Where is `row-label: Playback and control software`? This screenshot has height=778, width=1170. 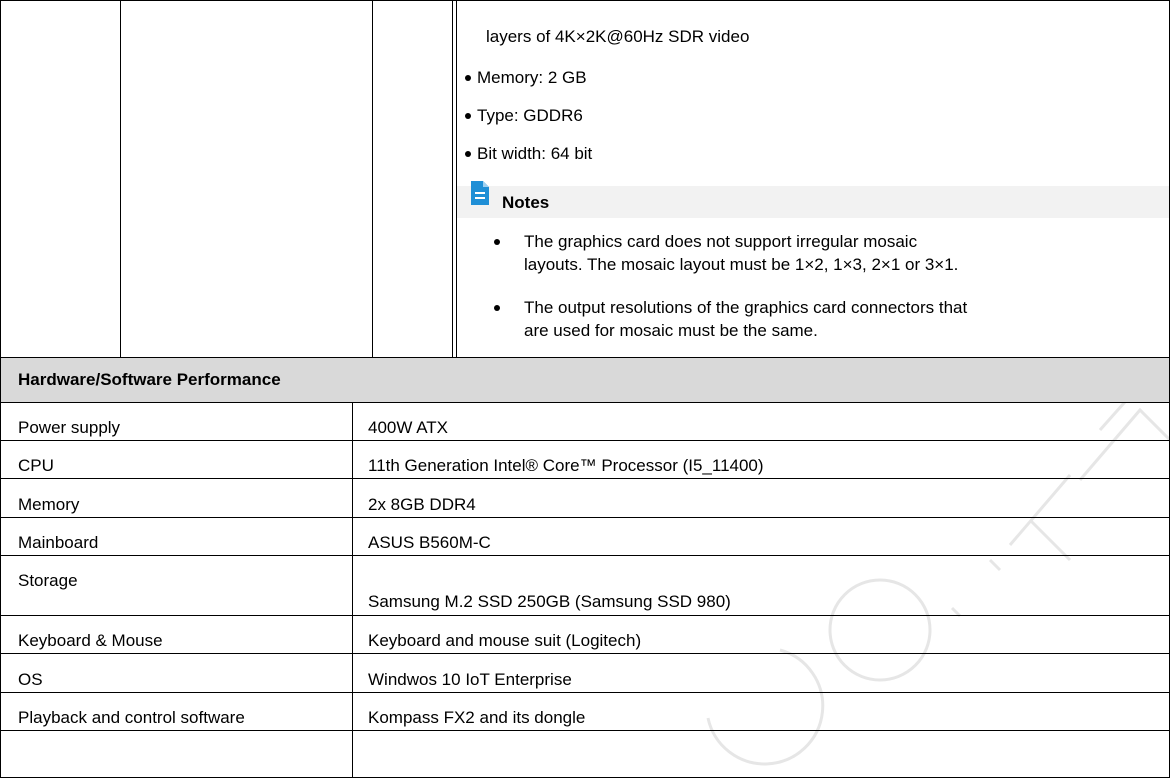 row-label: Playback and control software is located at coordinates (131, 717).